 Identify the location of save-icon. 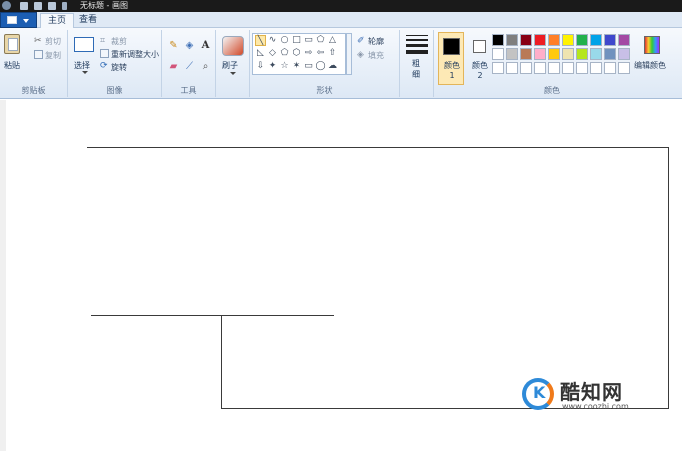
(24, 6).